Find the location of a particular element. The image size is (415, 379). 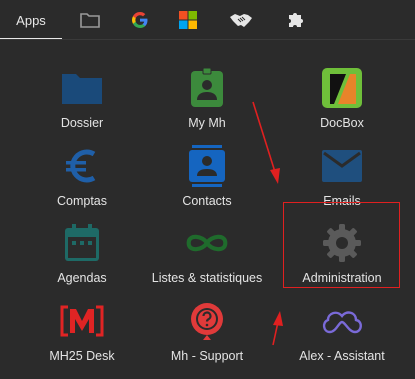

arrow-down-icon is located at coordinates (266, 142).